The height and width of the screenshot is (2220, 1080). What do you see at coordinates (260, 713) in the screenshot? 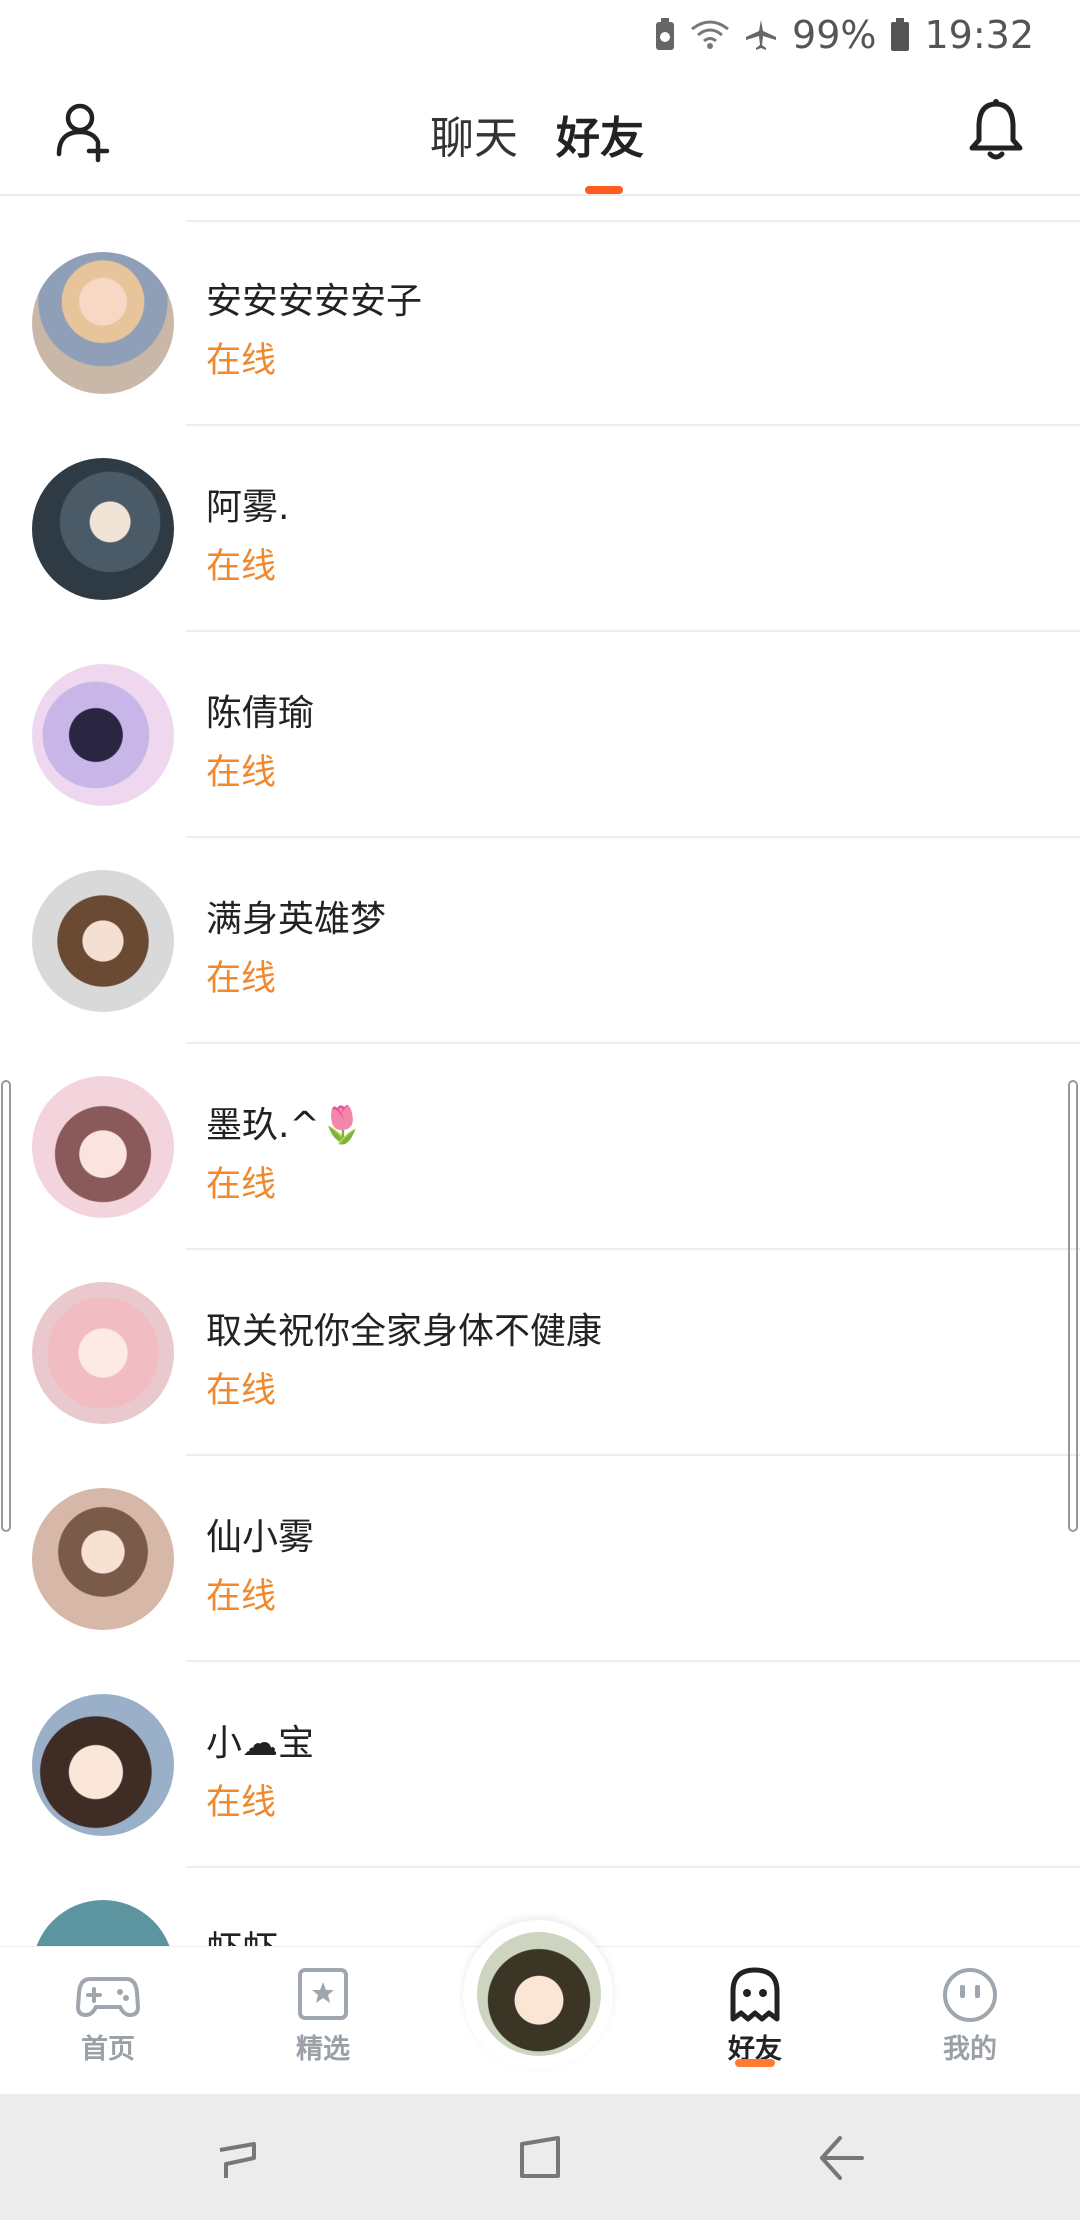
I see `friend-name: 陈倩瑜` at bounding box center [260, 713].